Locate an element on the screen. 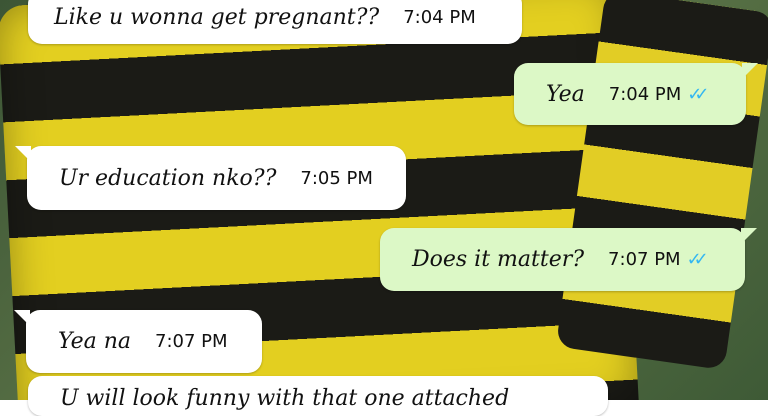  message-text: Like u wonna get pregnant?? is located at coordinates (217, 17).